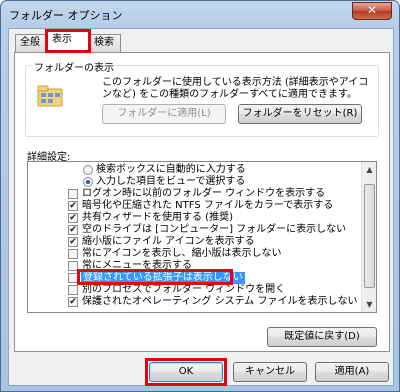  I want to click on folder-view-group-label: フォルダーの表示, so click(74, 66).